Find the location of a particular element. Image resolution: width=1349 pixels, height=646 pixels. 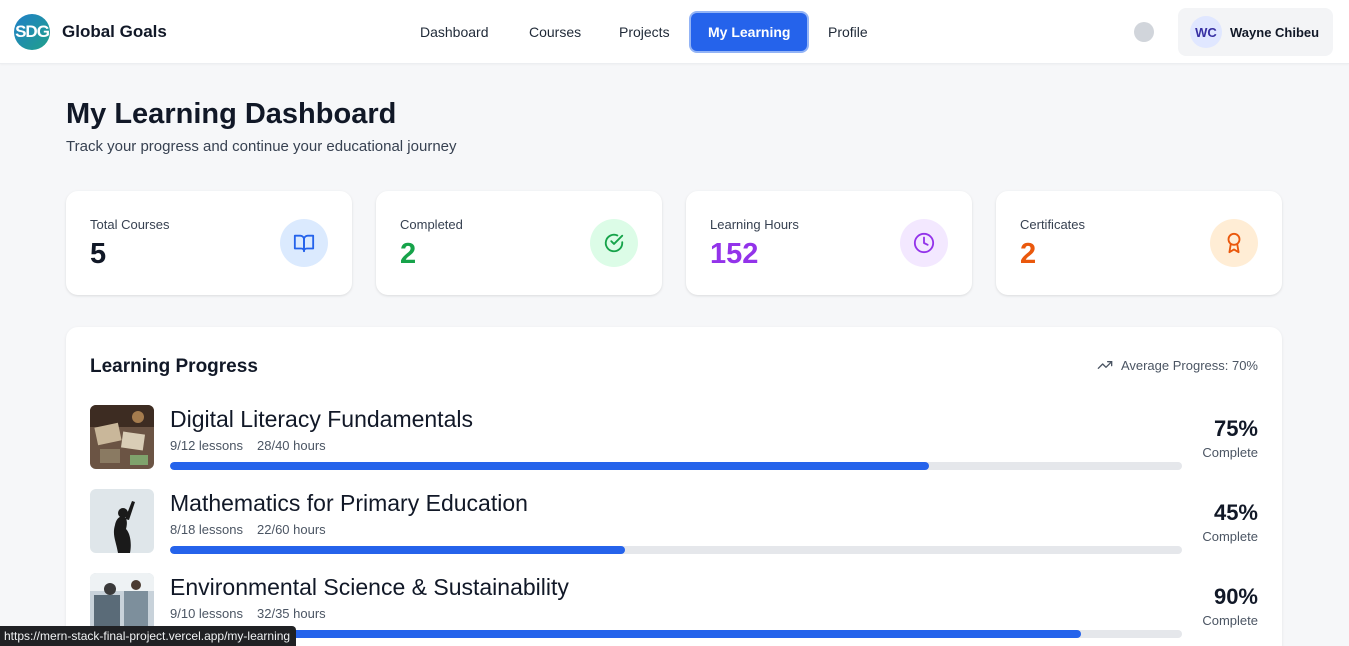

award-icon is located at coordinates (1234, 243).